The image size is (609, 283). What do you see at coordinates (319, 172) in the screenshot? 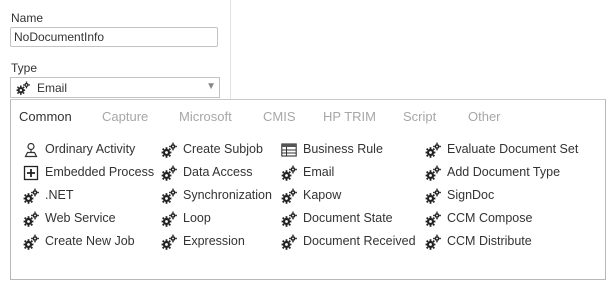
I see `activity-item-label: Email` at bounding box center [319, 172].